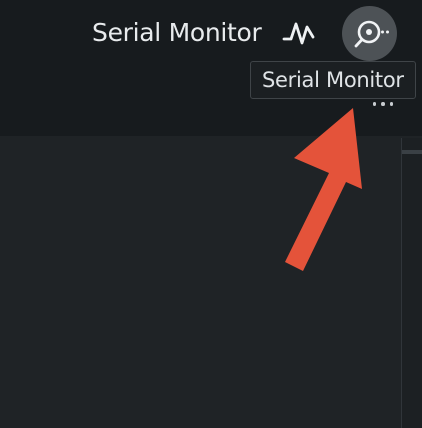 The image size is (422, 428). I want to click on serial-monitor-button, so click(369, 33).